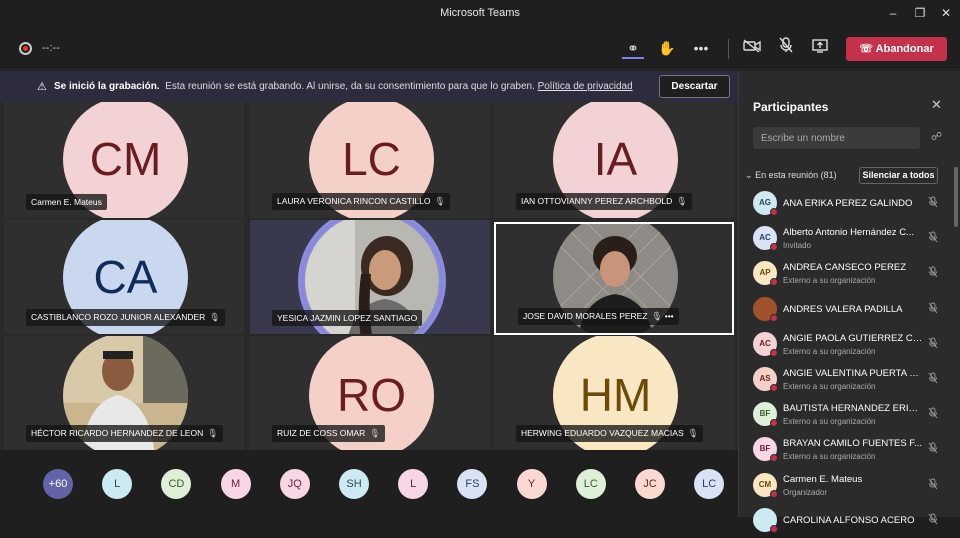 This screenshot has width=960, height=538. Describe the element at coordinates (480, 13) in the screenshot. I see `title-bar: Microsoft Teams – ❐ ✕` at that location.